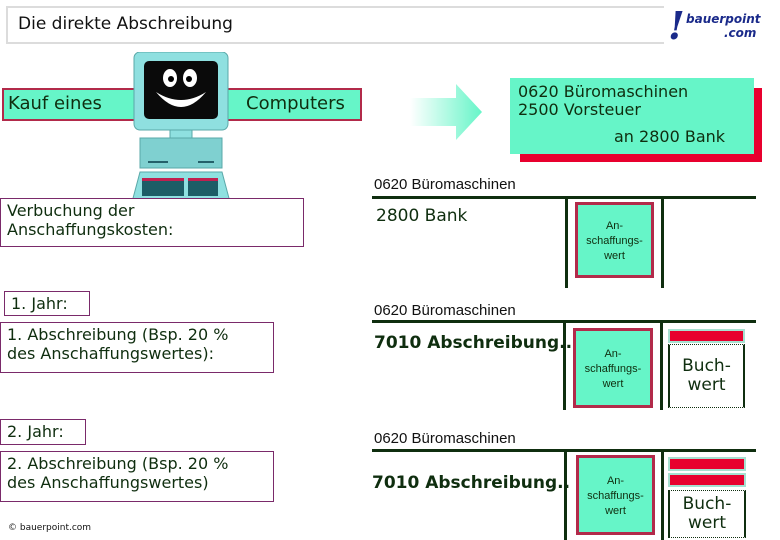 This screenshot has height=540, width=780. Describe the element at coordinates (125, 24) in the screenshot. I see `page-title: Die direkte Abschreibung` at that location.